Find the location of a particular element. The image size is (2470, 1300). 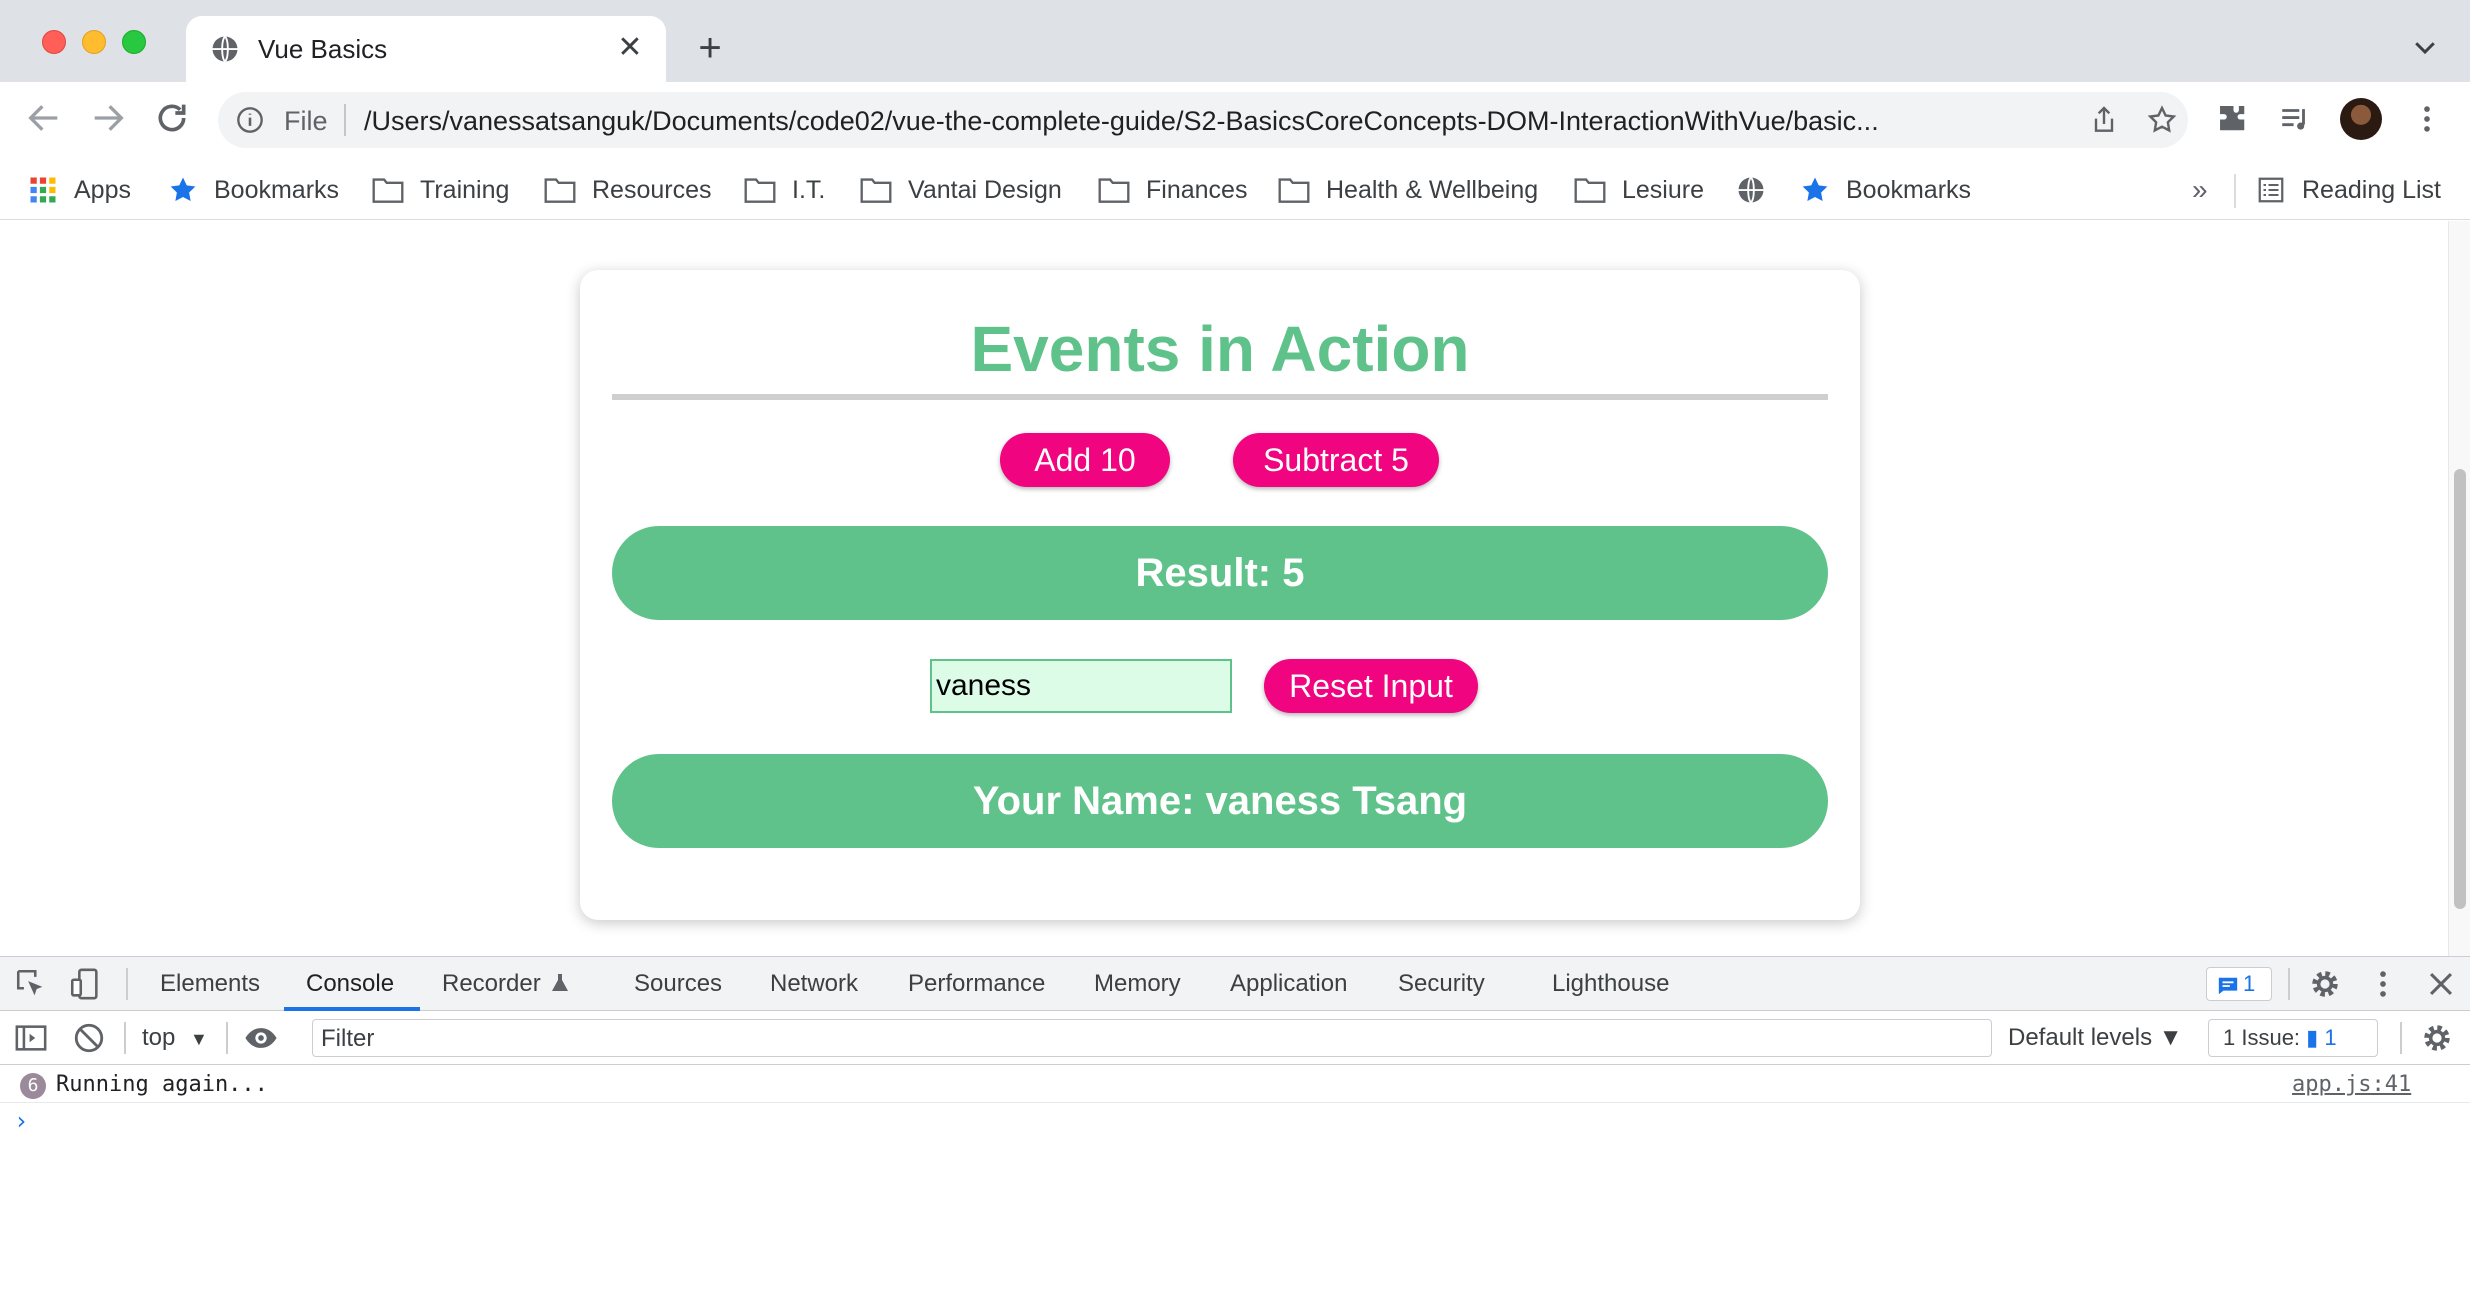

bookmark-folder-lesiure: Lesiure is located at coordinates (1639, 190).